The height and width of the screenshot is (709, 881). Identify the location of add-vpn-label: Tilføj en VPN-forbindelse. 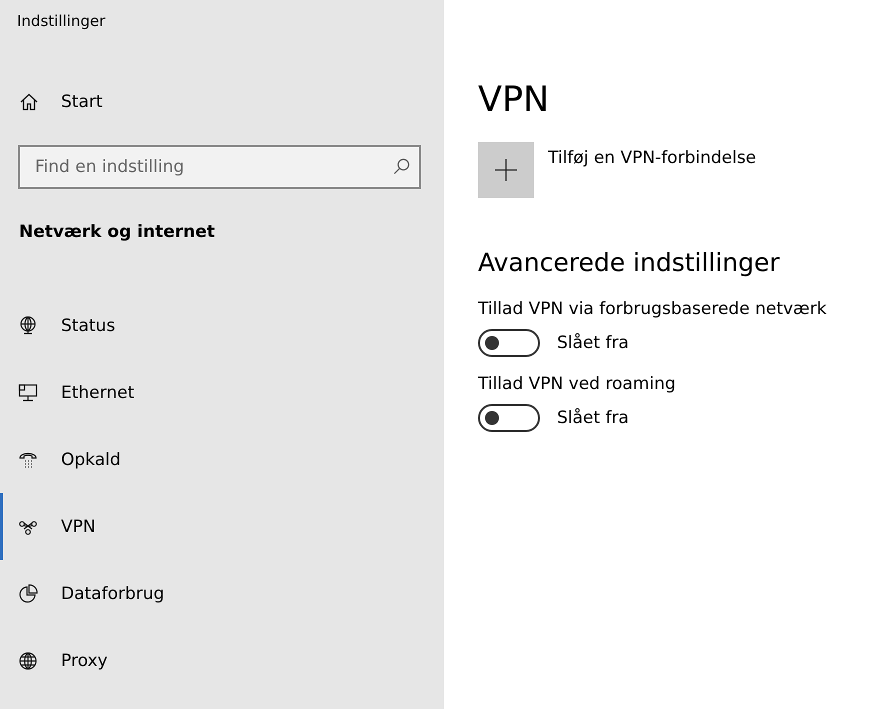
(652, 158).